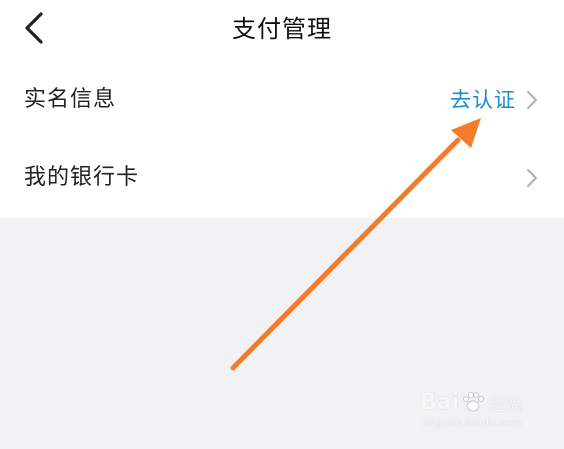 Image resolution: width=564 pixels, height=449 pixels. I want to click on baidu-jingyan-watermark: Bai 经验 jingyan.baidu.com, so click(478, 411).